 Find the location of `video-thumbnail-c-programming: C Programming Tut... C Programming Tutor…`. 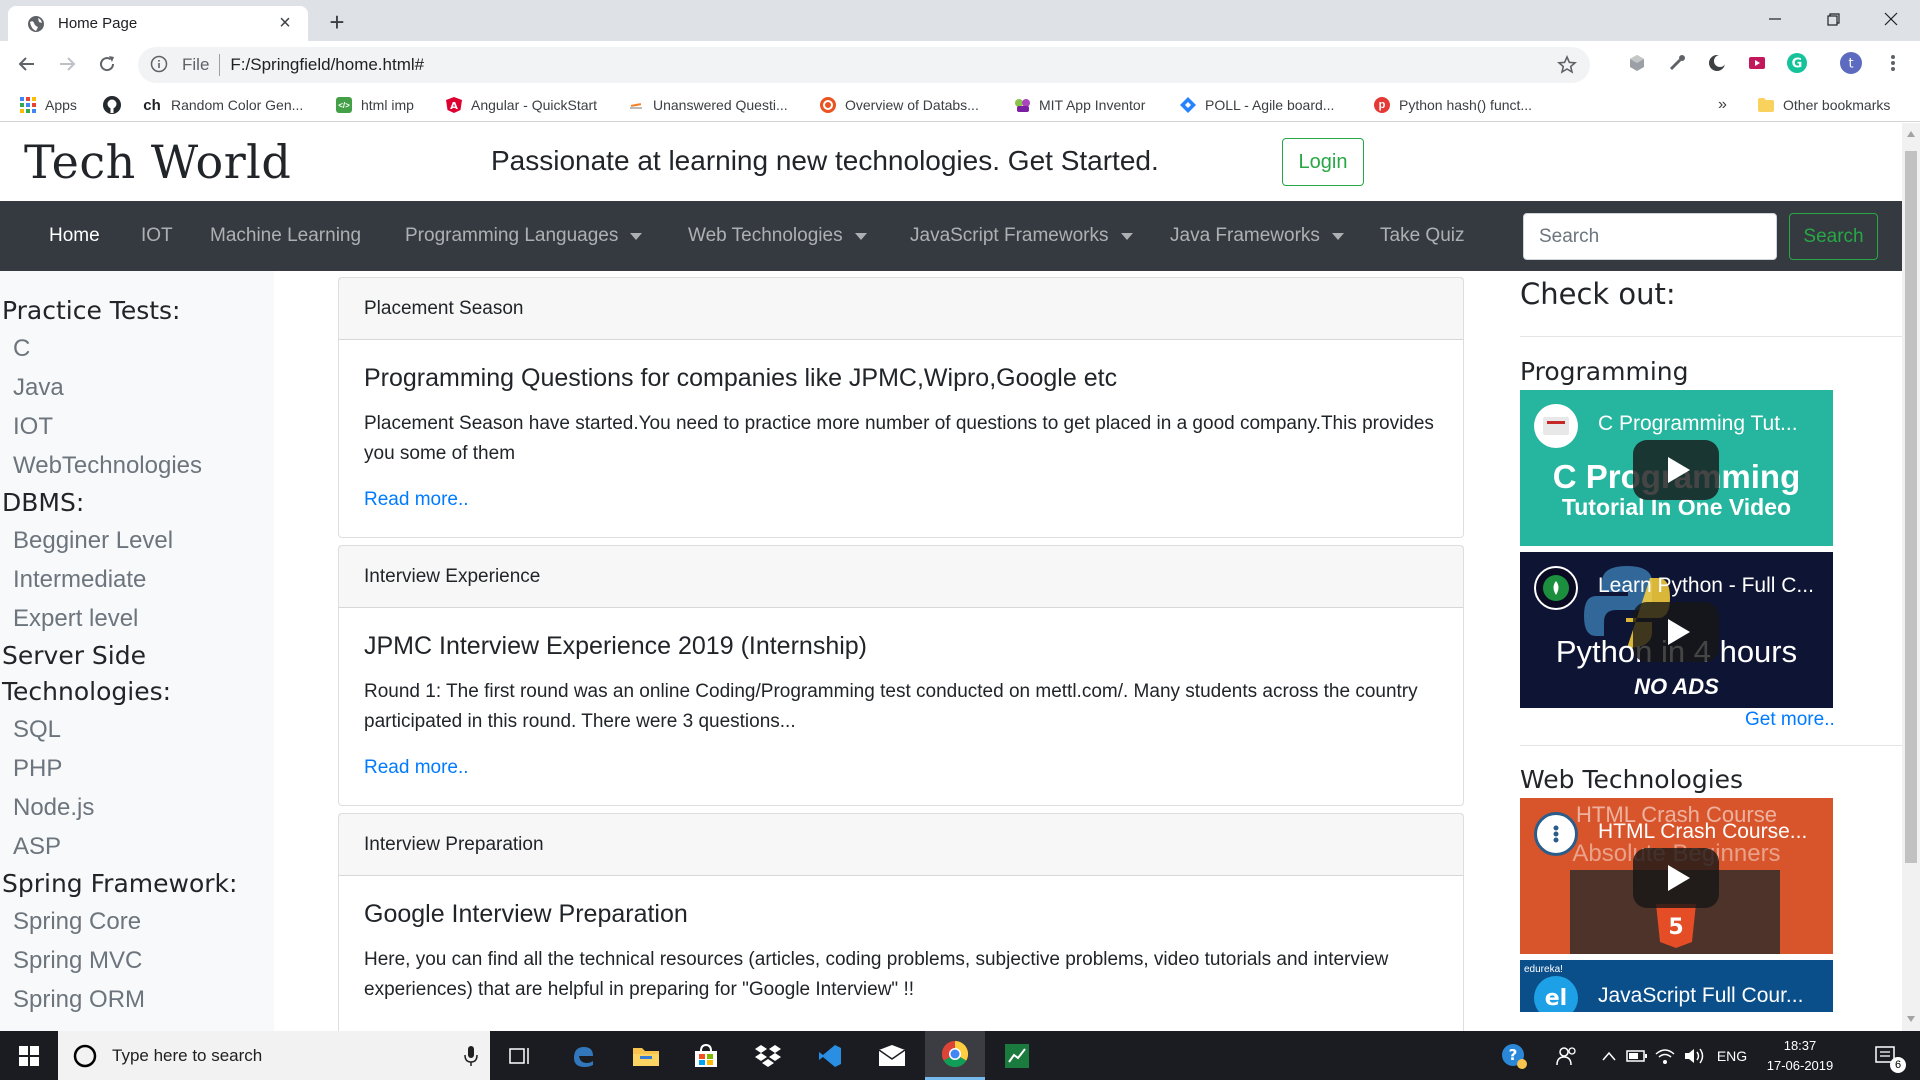

video-thumbnail-c-programming: C Programming Tut... C Programming Tutor… is located at coordinates (1676, 468).